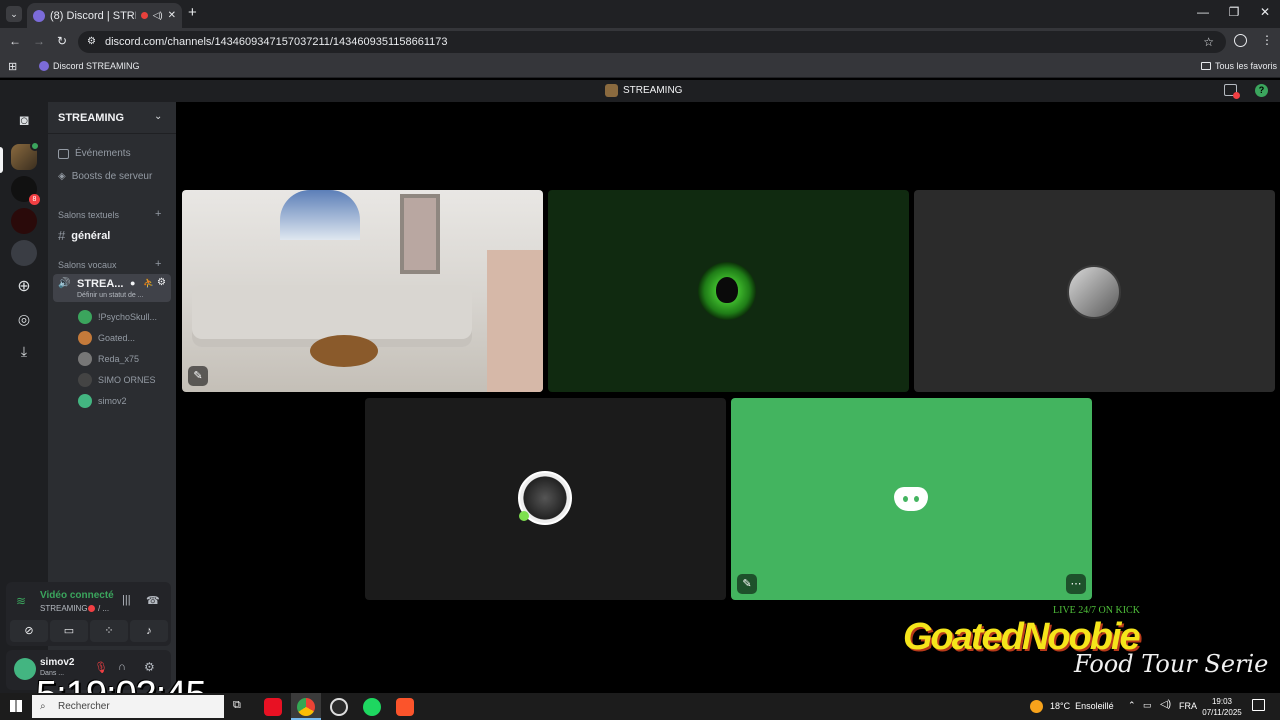 This screenshot has width=1280, height=720. I want to click on chevron-down-icon: ⌄, so click(158, 116).